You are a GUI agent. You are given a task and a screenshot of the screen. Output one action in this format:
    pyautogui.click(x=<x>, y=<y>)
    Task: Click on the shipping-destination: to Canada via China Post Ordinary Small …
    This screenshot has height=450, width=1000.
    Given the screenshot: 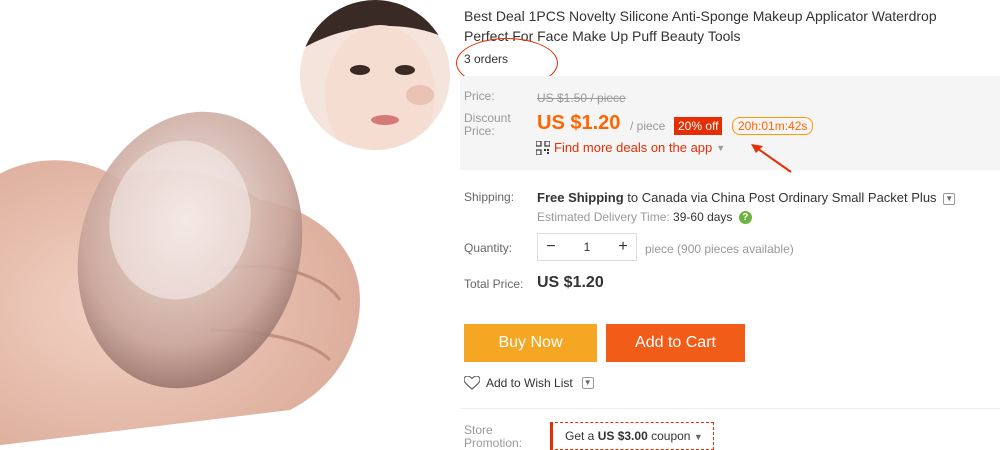 What is the action you would take?
    pyautogui.click(x=782, y=197)
    